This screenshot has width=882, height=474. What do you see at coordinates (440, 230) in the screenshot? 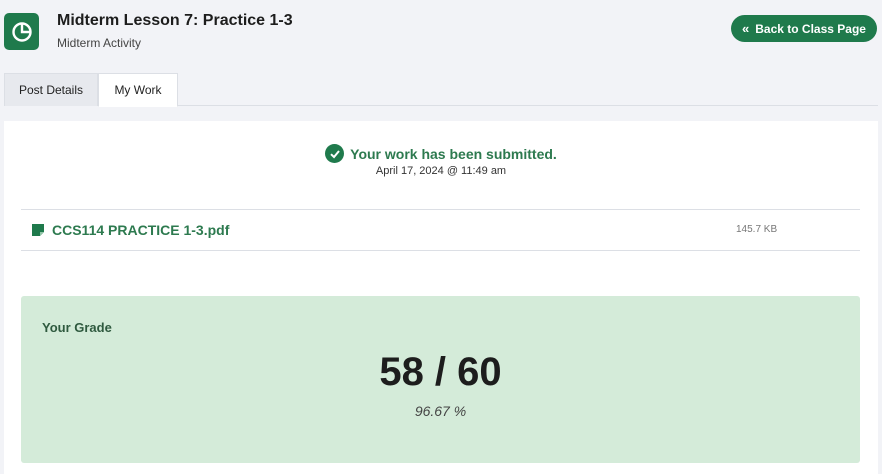
I see `attachment-row: CCS114 PRACTICE 1-3.pdf 145.7 KB` at bounding box center [440, 230].